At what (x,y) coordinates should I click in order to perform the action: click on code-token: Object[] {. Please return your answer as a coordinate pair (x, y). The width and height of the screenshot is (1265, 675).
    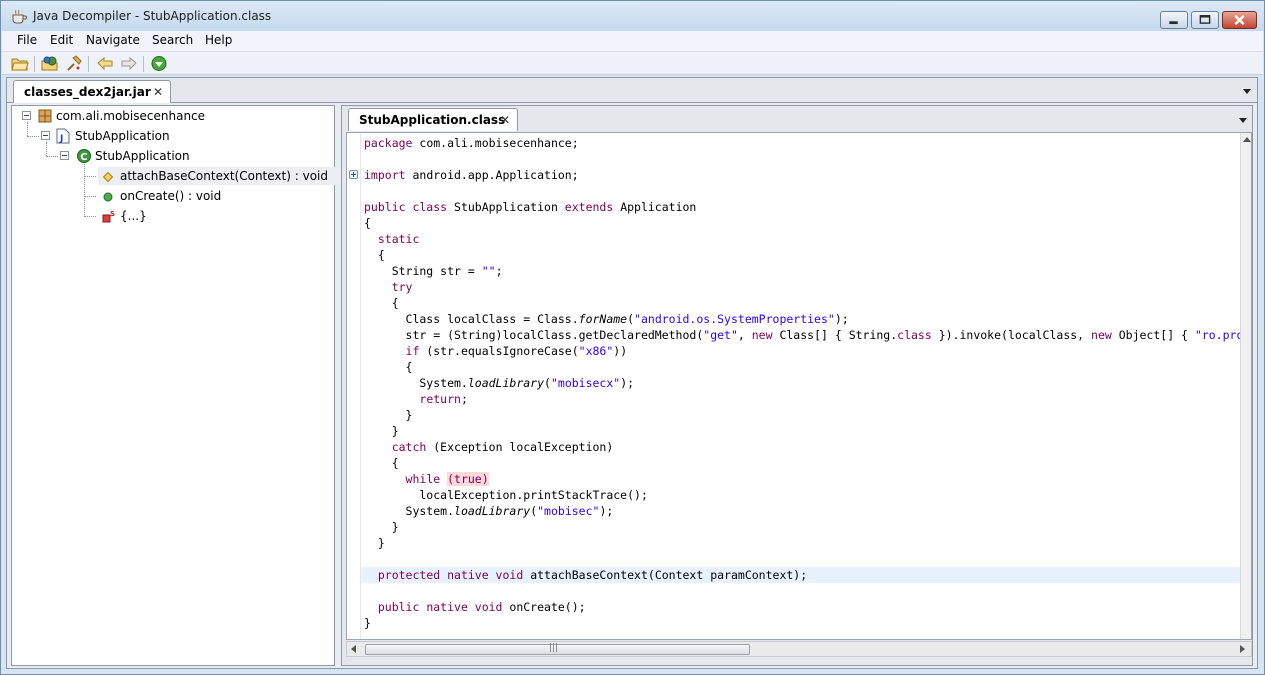
    Looking at the image, I should click on (1153, 335).